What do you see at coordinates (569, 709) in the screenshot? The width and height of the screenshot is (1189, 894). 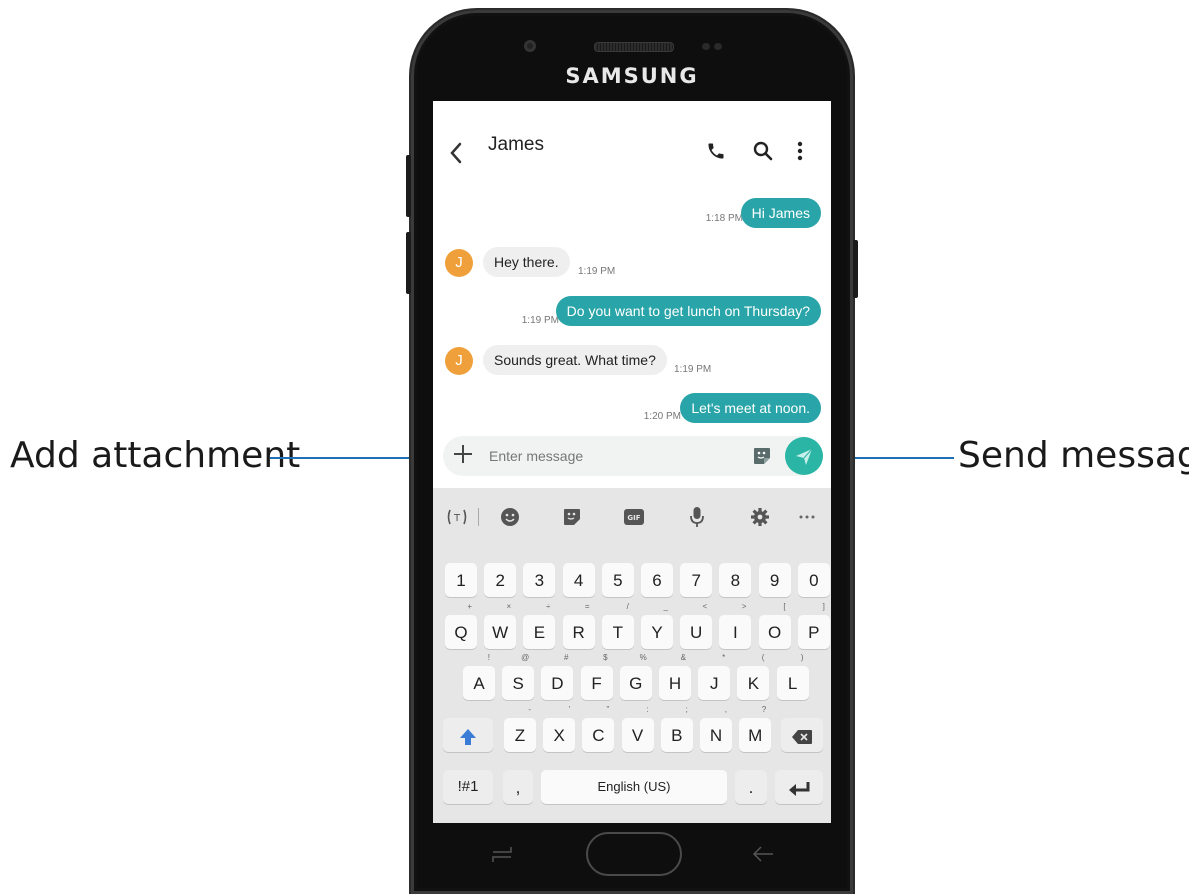 I see `key-hint: '` at bounding box center [569, 709].